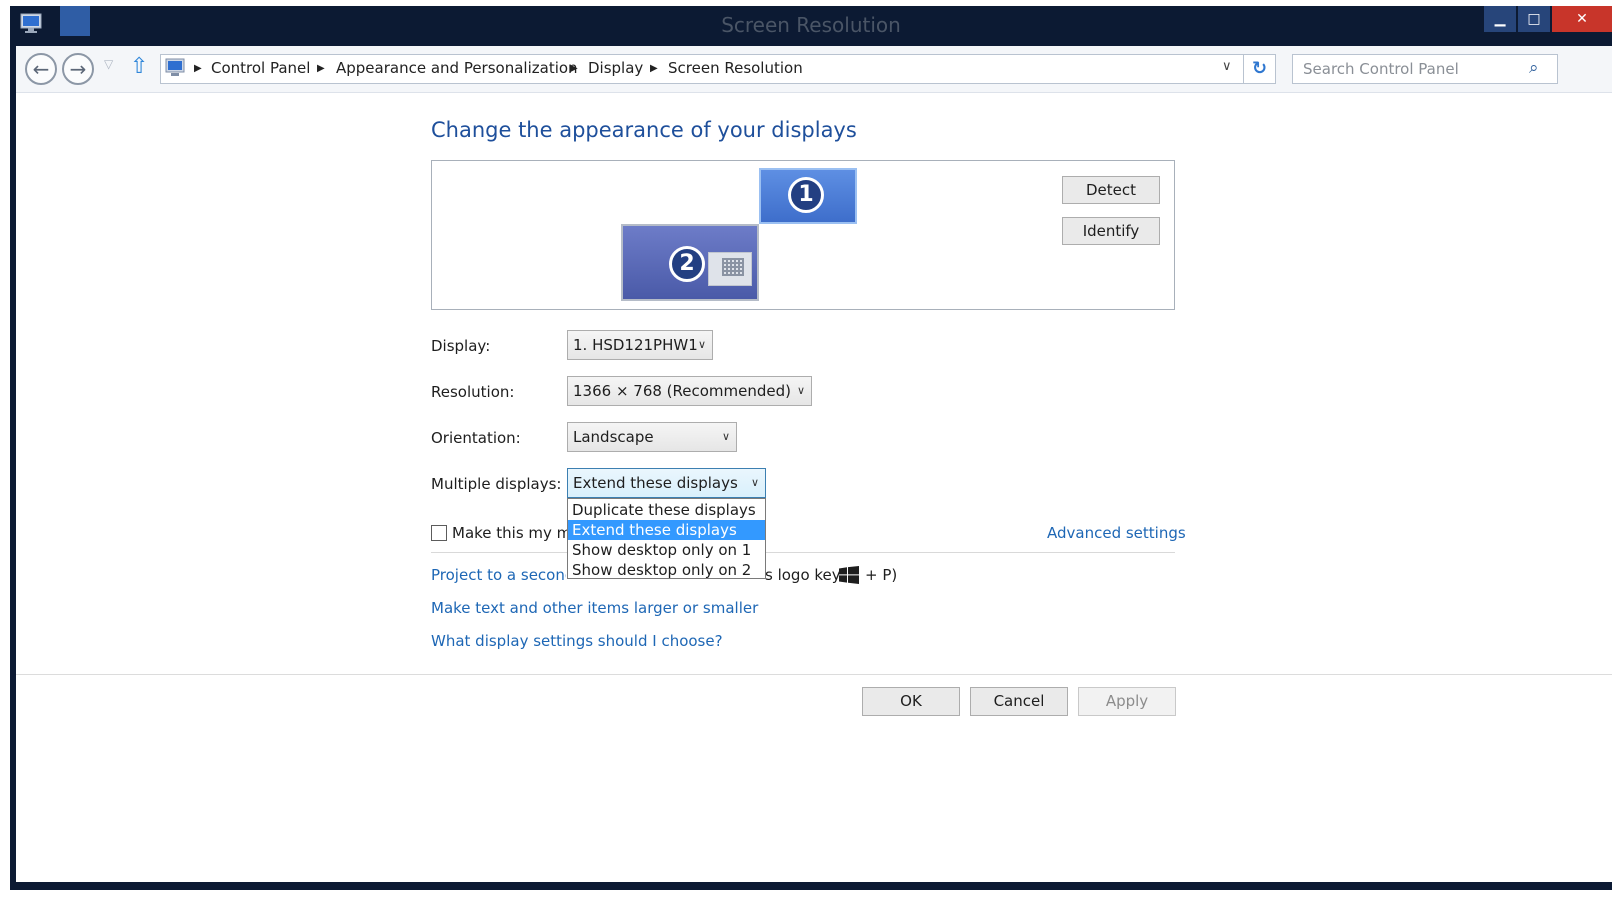 This screenshot has height=907, width=1612. I want to click on detect-button: Detect, so click(1111, 190).